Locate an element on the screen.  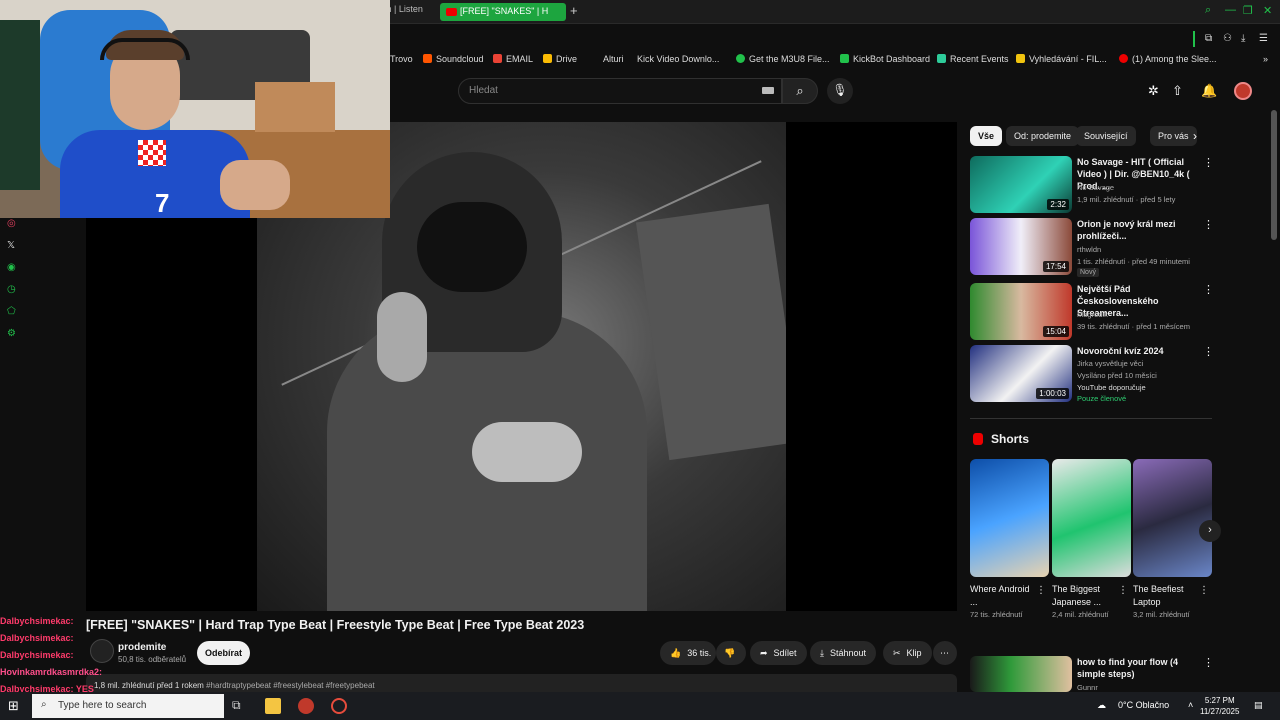
rec-channel: rthwldn is located at coordinates (1089, 249).